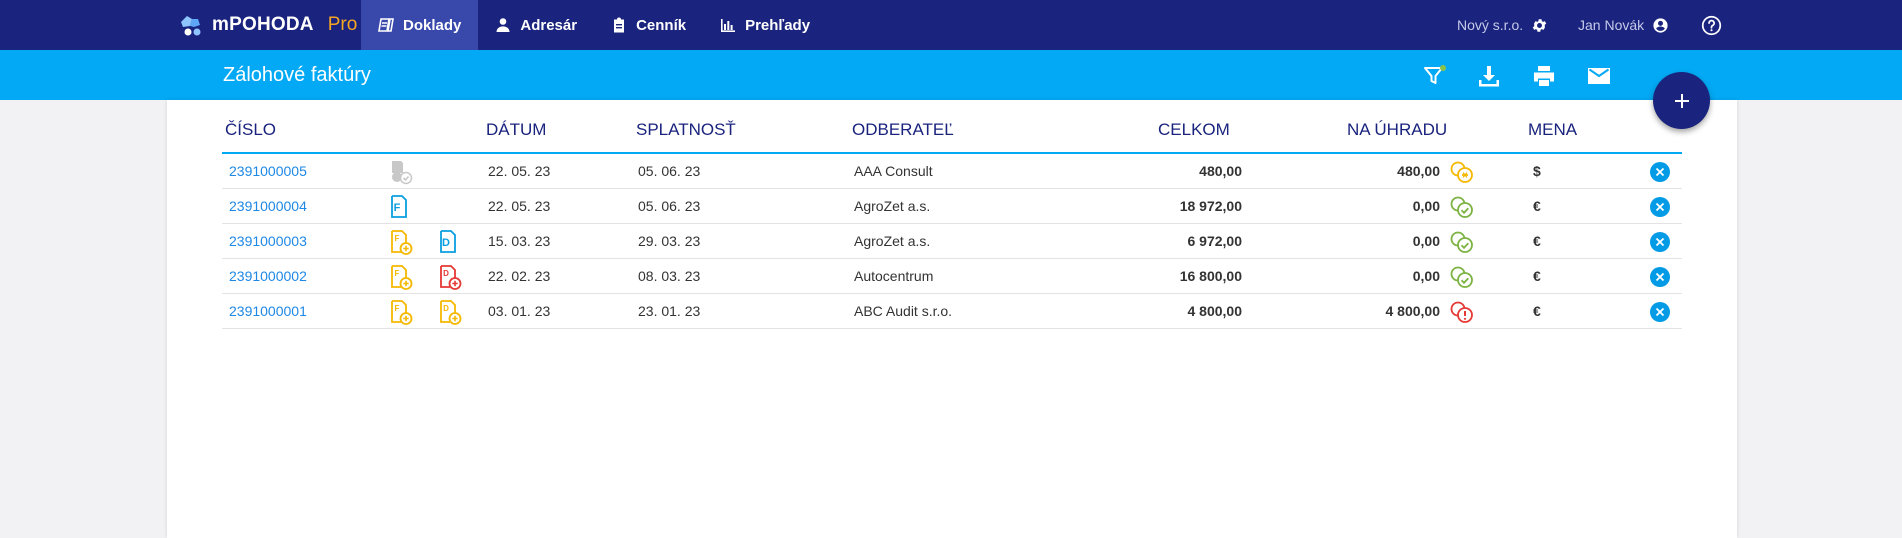 This screenshot has width=1902, height=538. I want to click on invoice-number-link: 2391000002, so click(268, 276).